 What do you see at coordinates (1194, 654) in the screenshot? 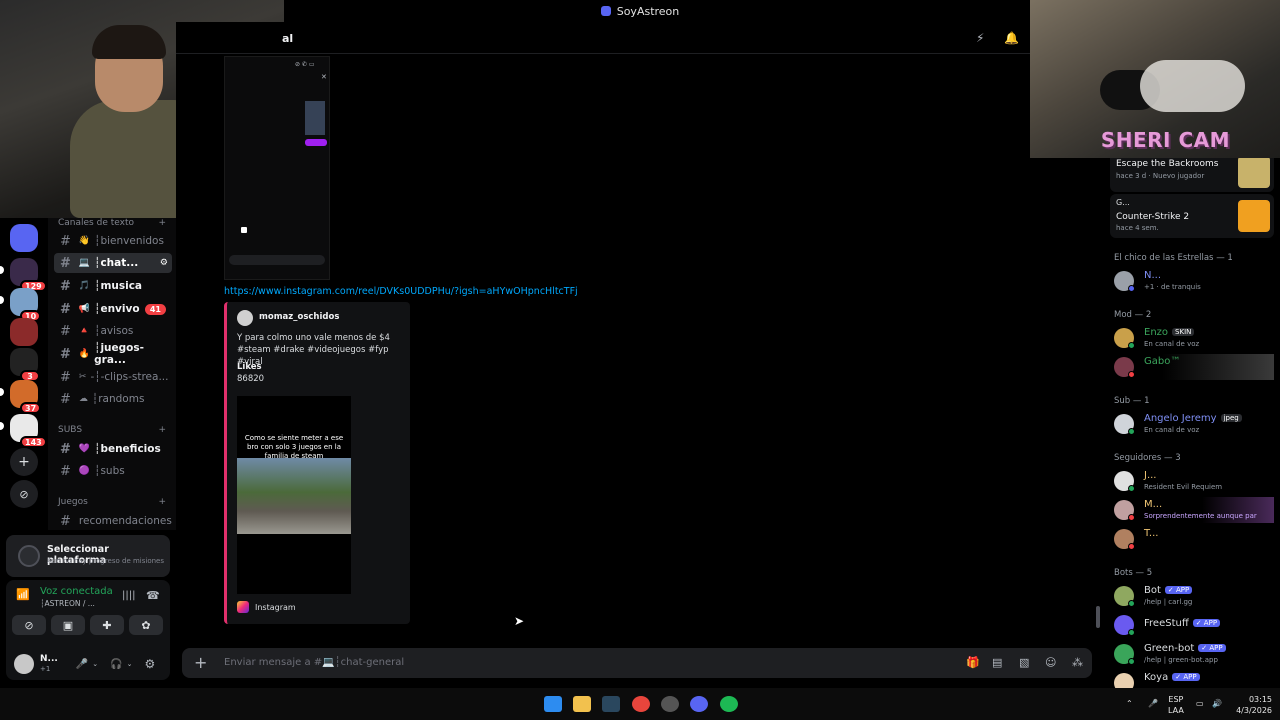
I see `member-item: Green-bot ✓ APP /help | green-bot.app` at bounding box center [1194, 654].